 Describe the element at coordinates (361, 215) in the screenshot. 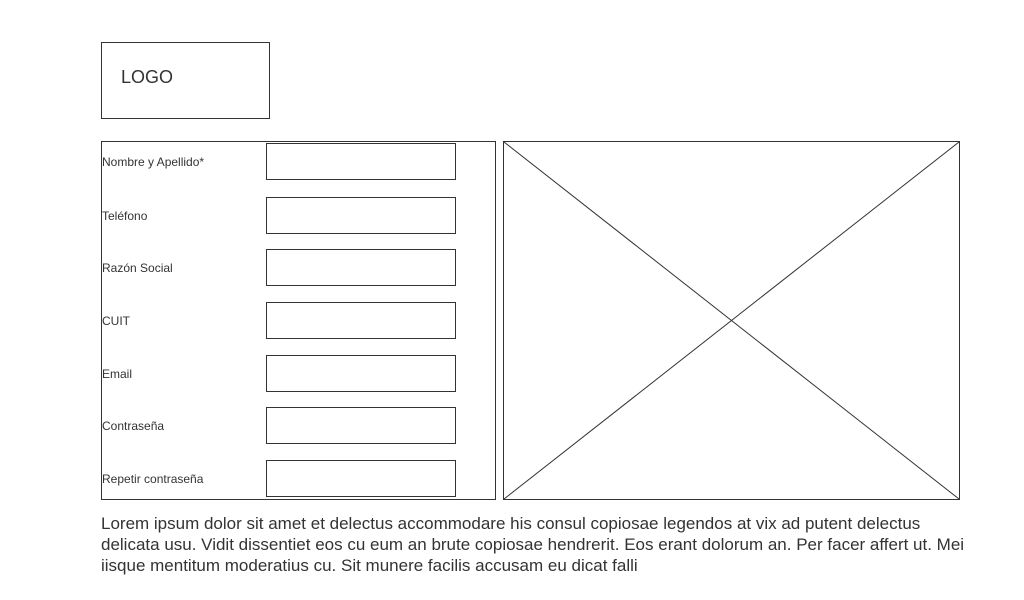

I see `telefono-input` at that location.